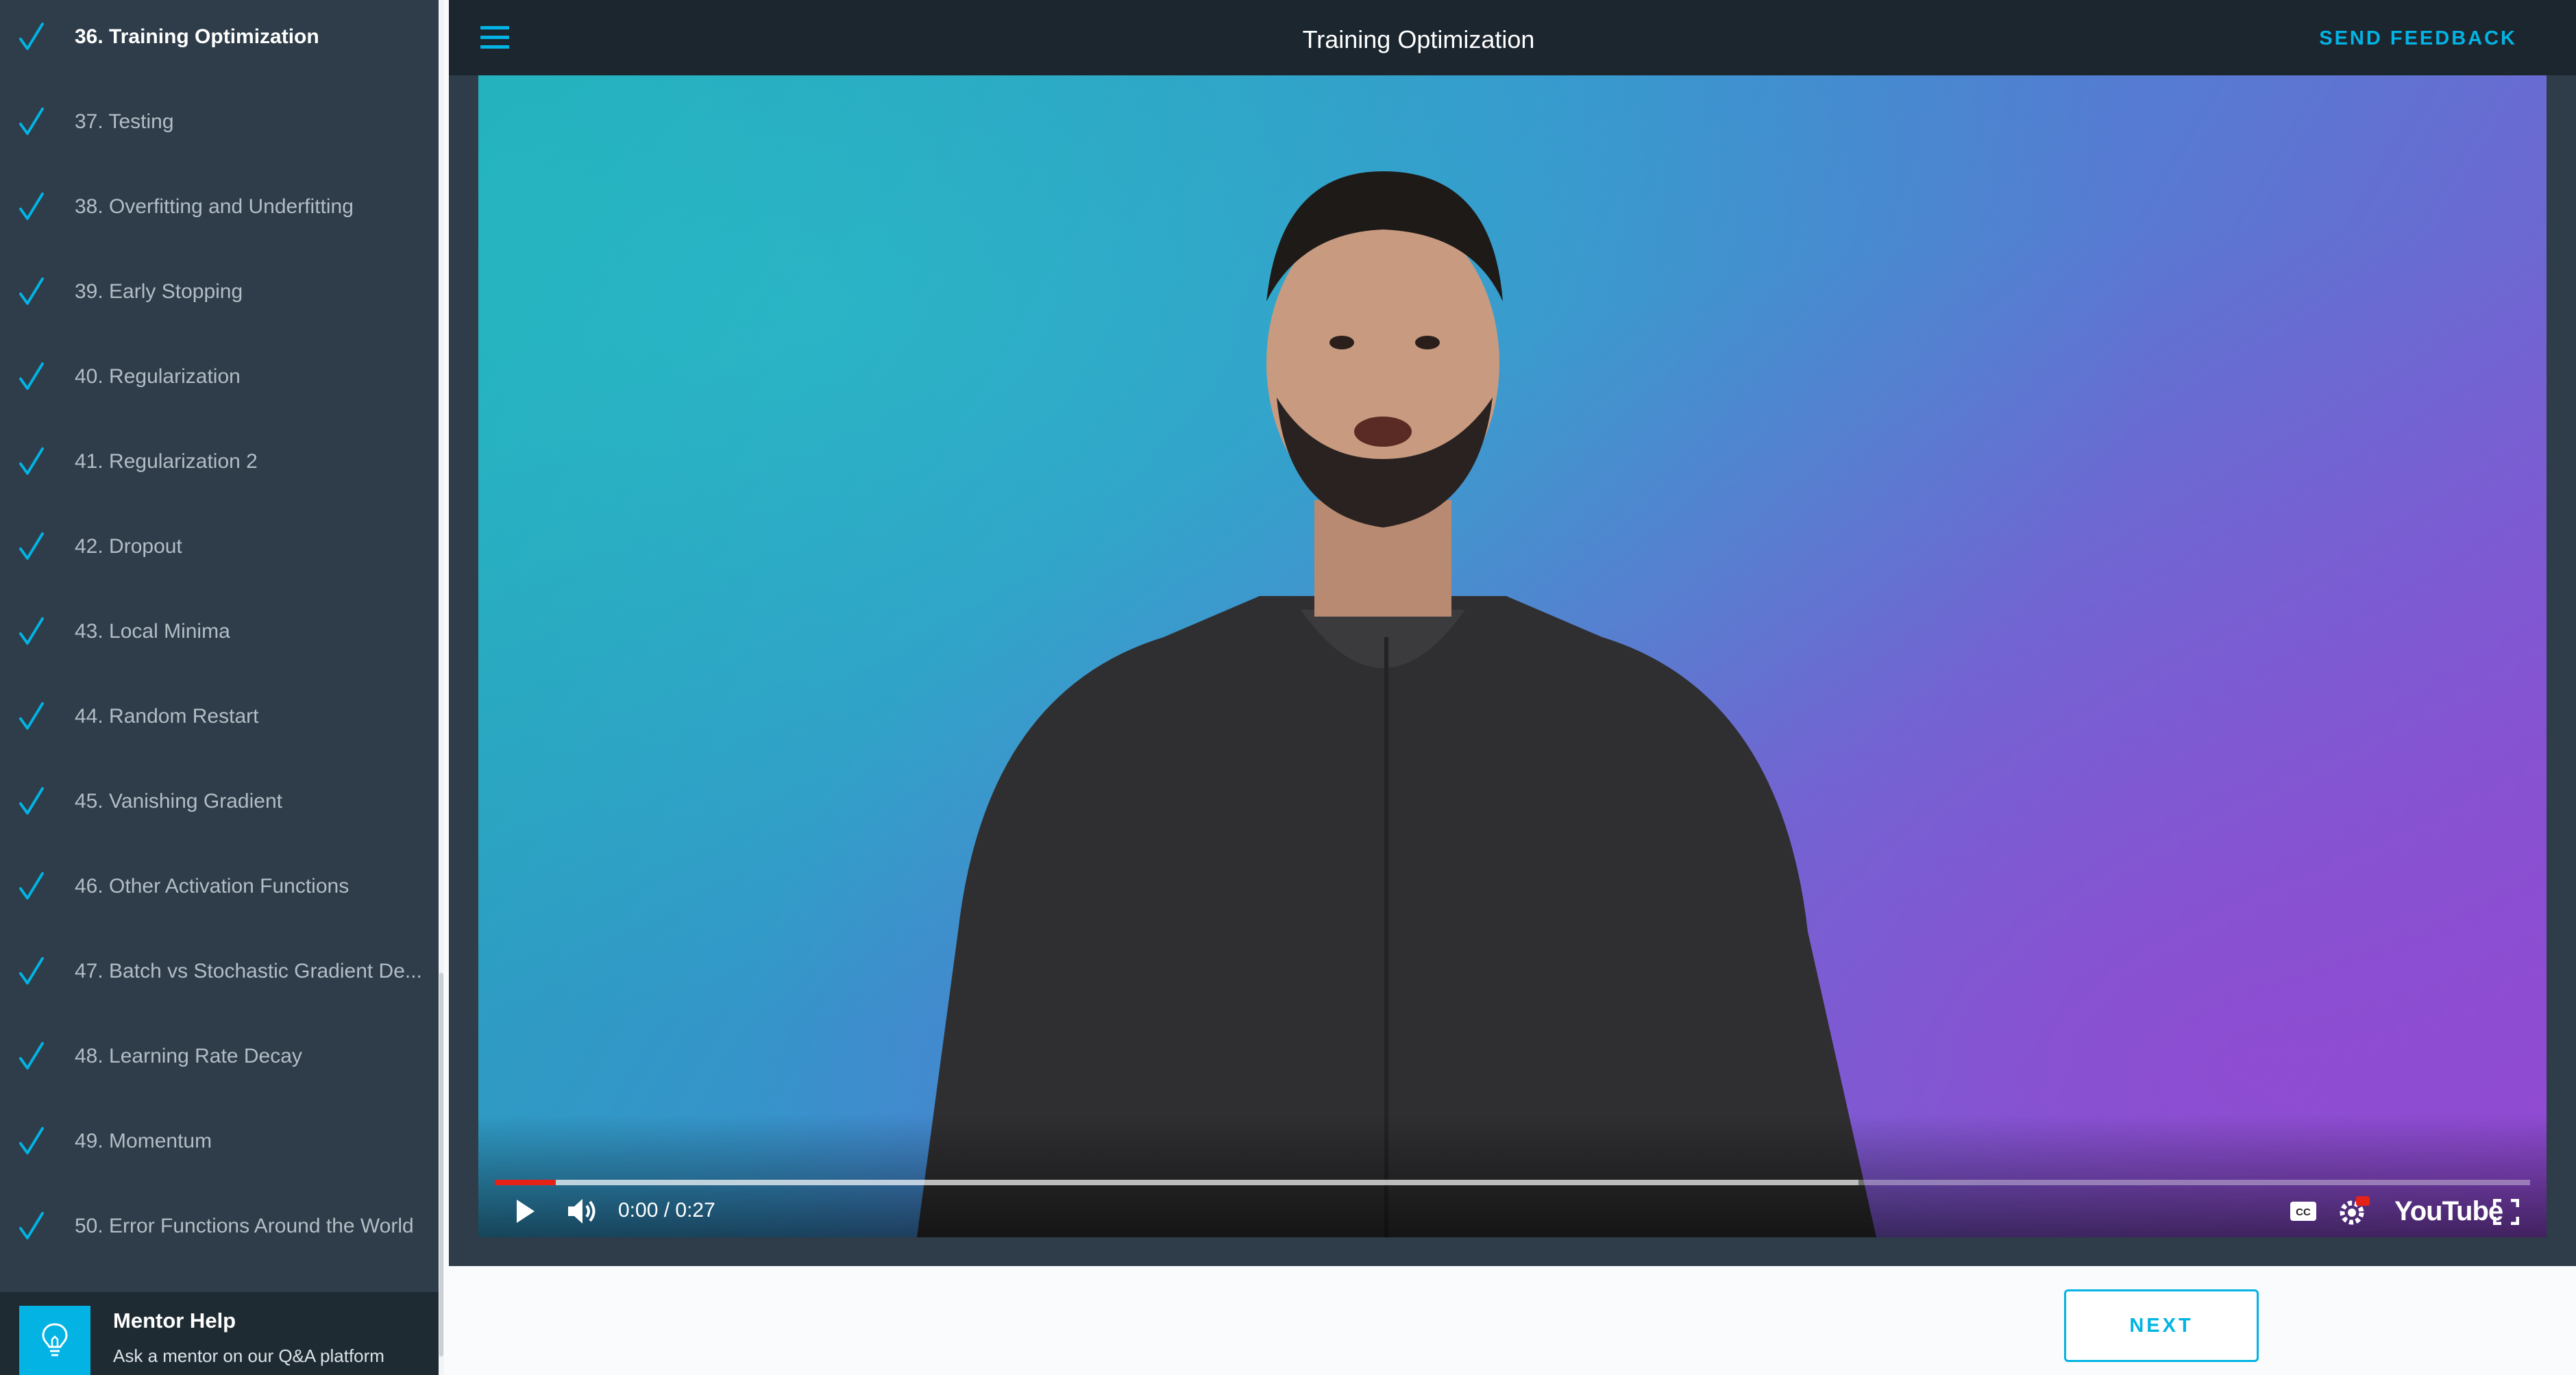 This screenshot has width=2576, height=1375. Describe the element at coordinates (212, 886) in the screenshot. I see `sidebar-item-label: 46. Other Activation Functions` at that location.